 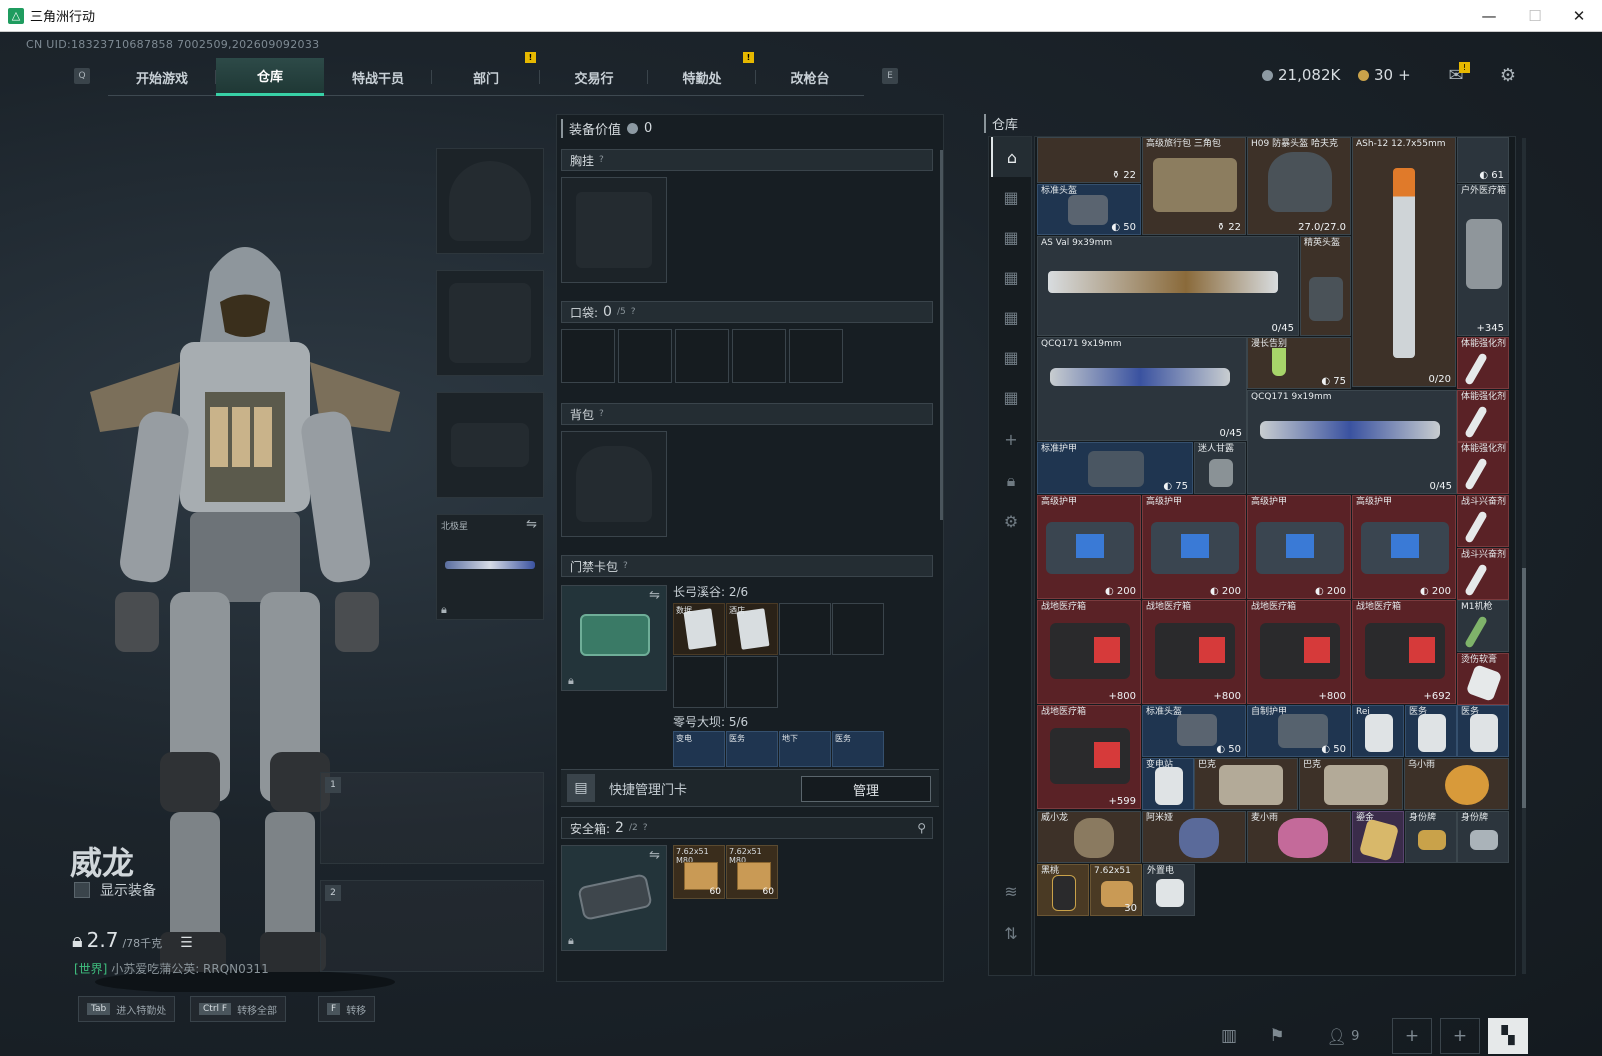 I want to click on stash-item: 精英头盔, so click(x=1325, y=286).